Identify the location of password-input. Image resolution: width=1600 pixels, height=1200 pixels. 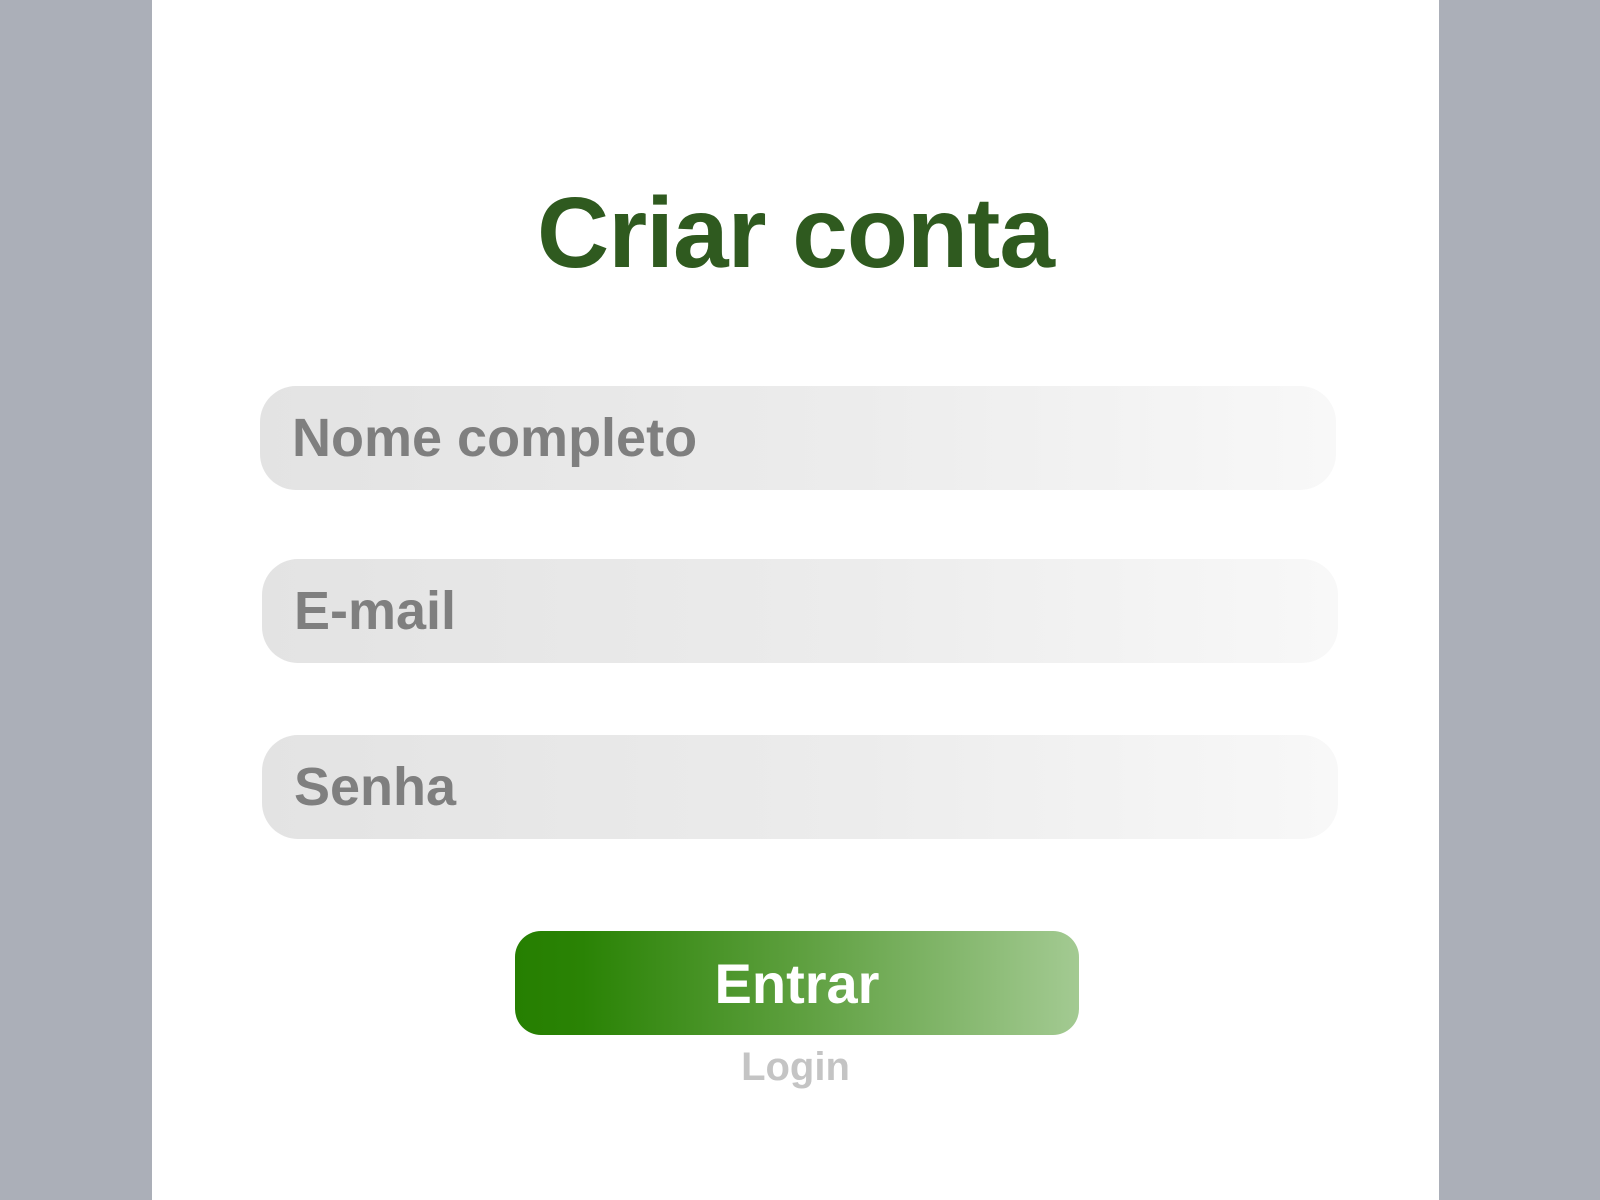
(800, 787).